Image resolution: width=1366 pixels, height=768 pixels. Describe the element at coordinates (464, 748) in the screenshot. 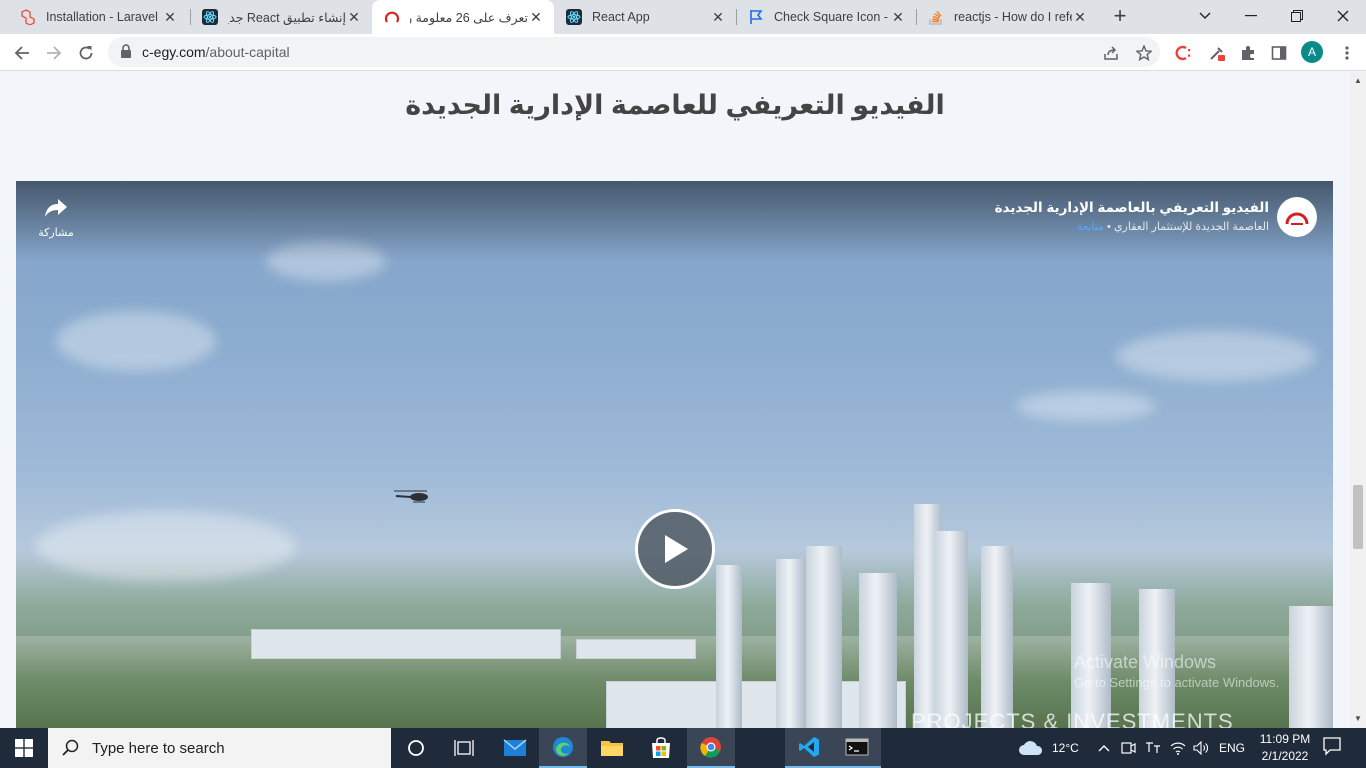

I see `task-view-button` at that location.